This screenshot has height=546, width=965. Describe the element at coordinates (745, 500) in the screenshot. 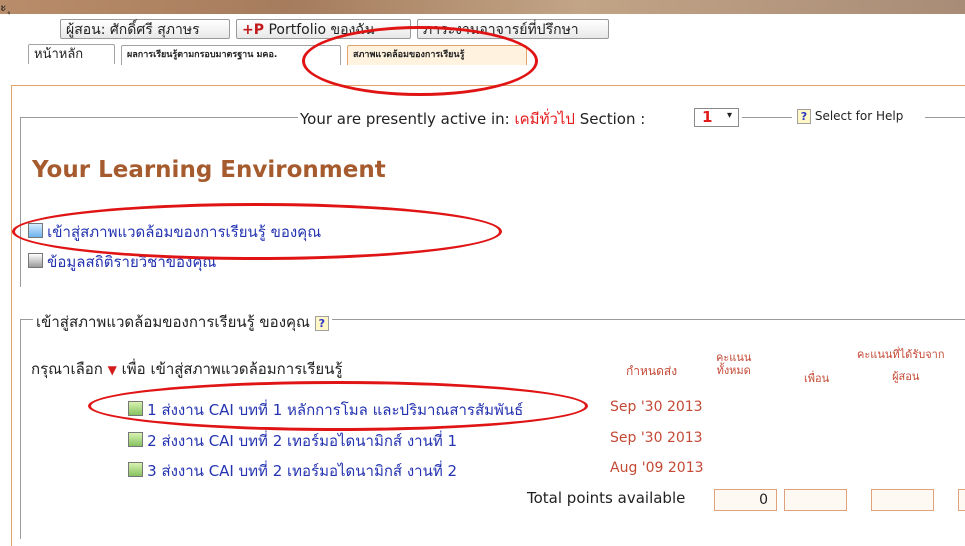

I see `total-points-value: 0` at that location.